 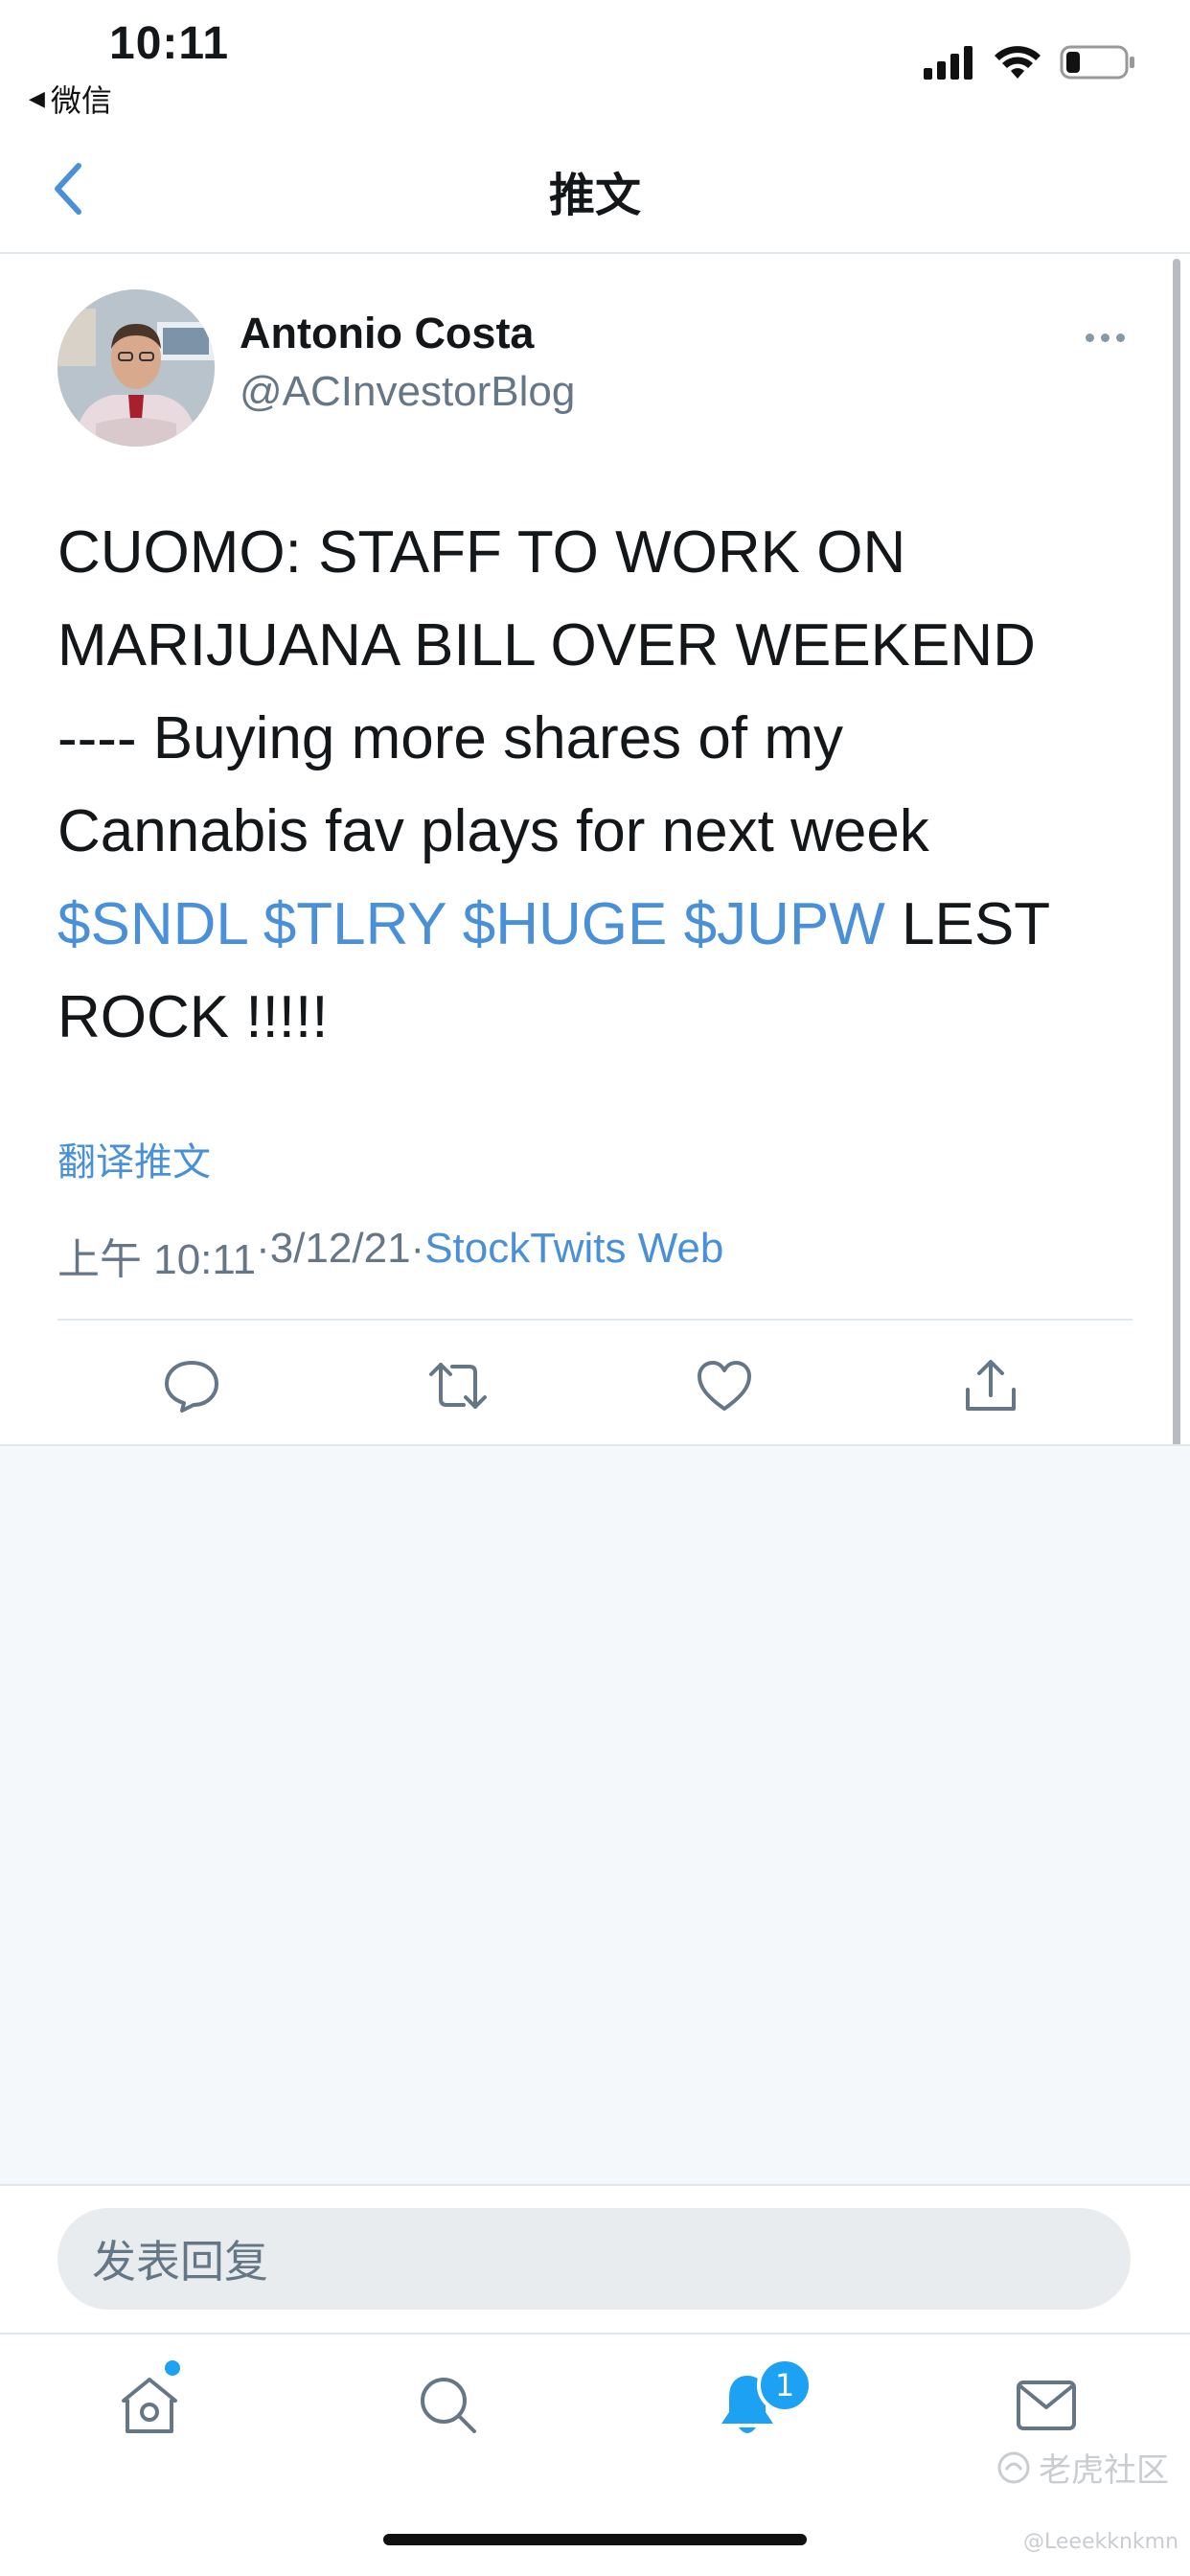 I want to click on share-icon, so click(x=991, y=1385).